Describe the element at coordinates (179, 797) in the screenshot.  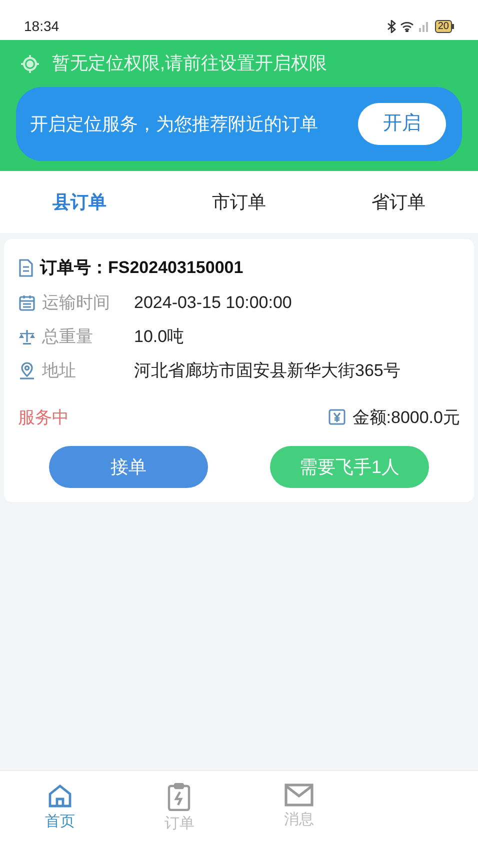
I see `clipboard-icon` at that location.